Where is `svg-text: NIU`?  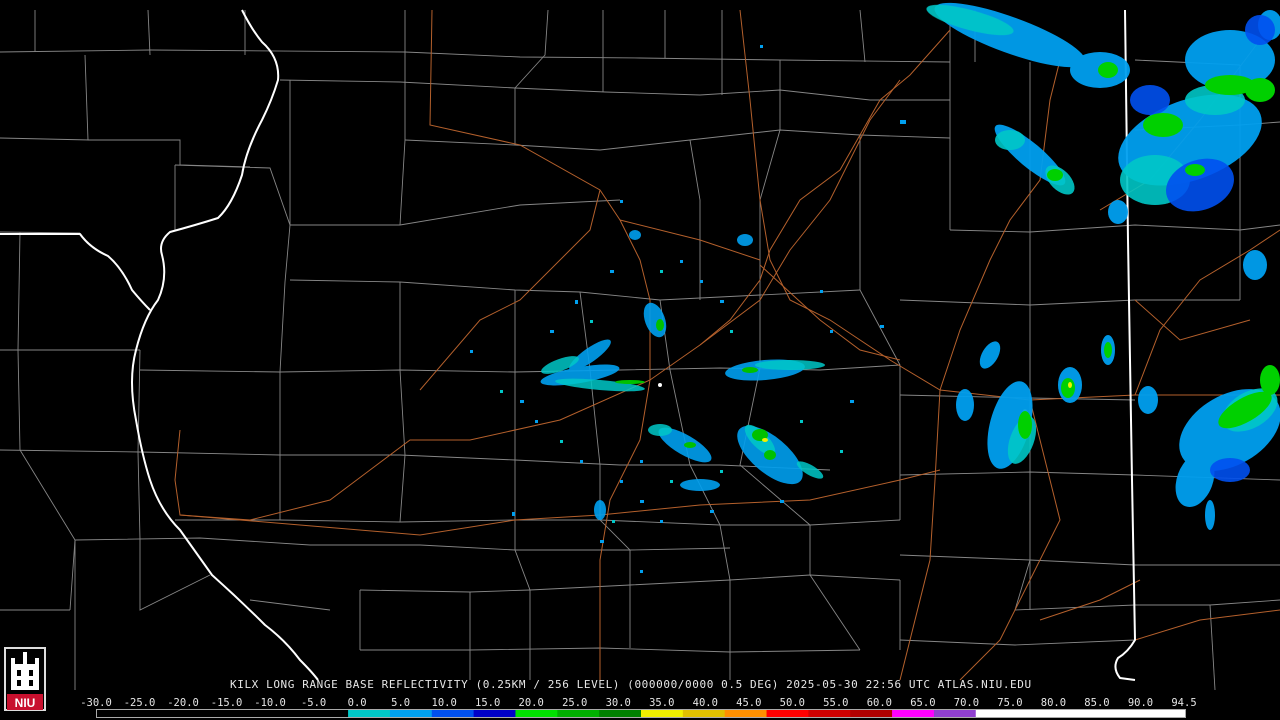 svg-text: NIU is located at coordinates (25, 703).